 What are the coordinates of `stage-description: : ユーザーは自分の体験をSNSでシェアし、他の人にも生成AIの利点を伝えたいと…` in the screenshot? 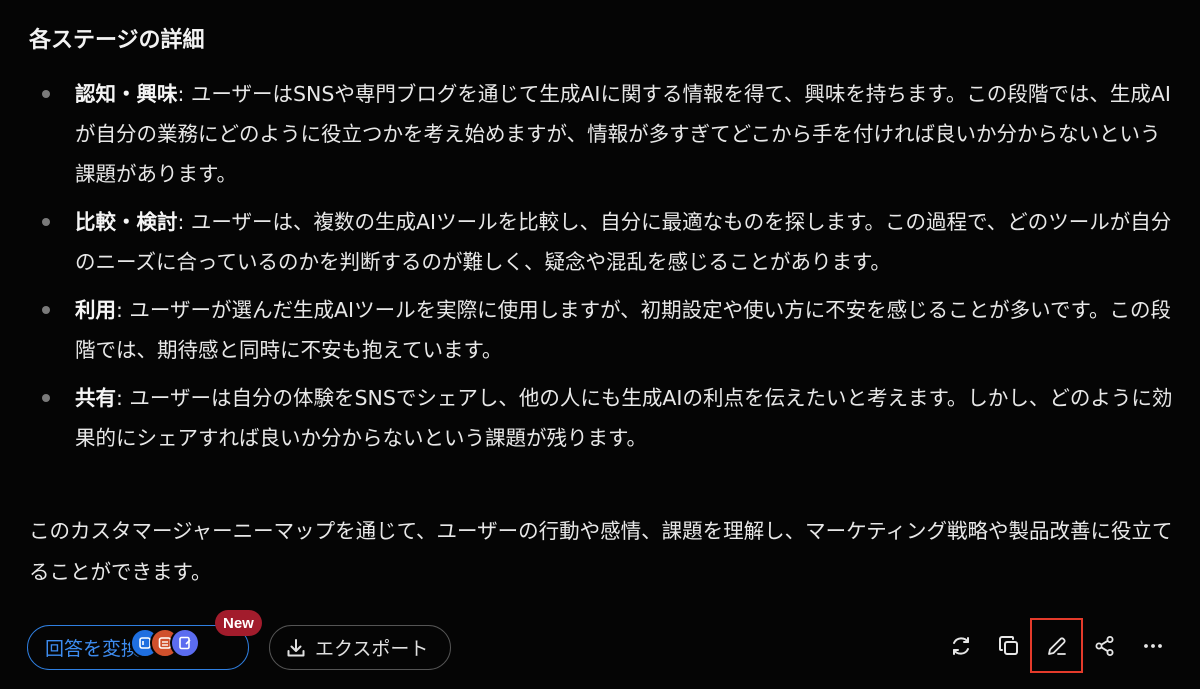 It's located at (624, 418).